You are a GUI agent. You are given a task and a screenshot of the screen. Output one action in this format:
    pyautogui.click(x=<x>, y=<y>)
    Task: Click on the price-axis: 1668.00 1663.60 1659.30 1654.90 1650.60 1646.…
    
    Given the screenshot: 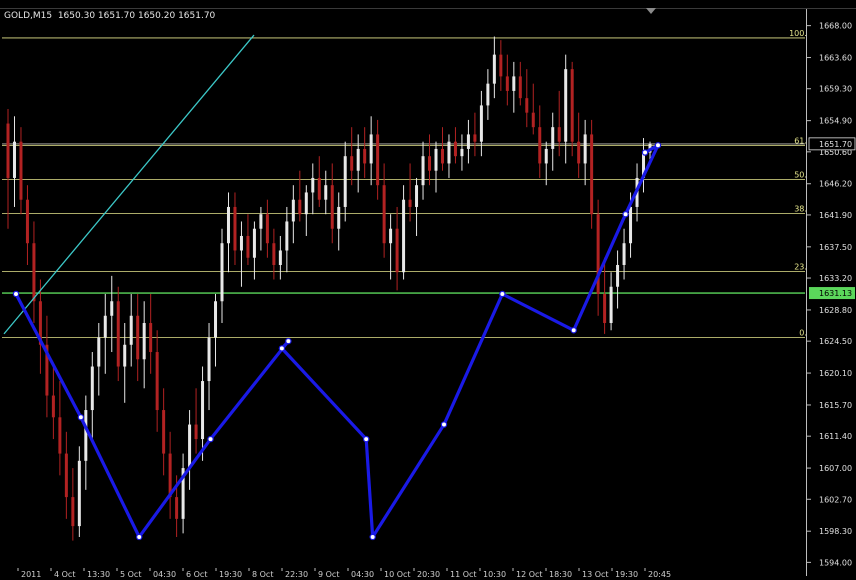 What is the action you would take?
    pyautogui.click(x=831, y=292)
    